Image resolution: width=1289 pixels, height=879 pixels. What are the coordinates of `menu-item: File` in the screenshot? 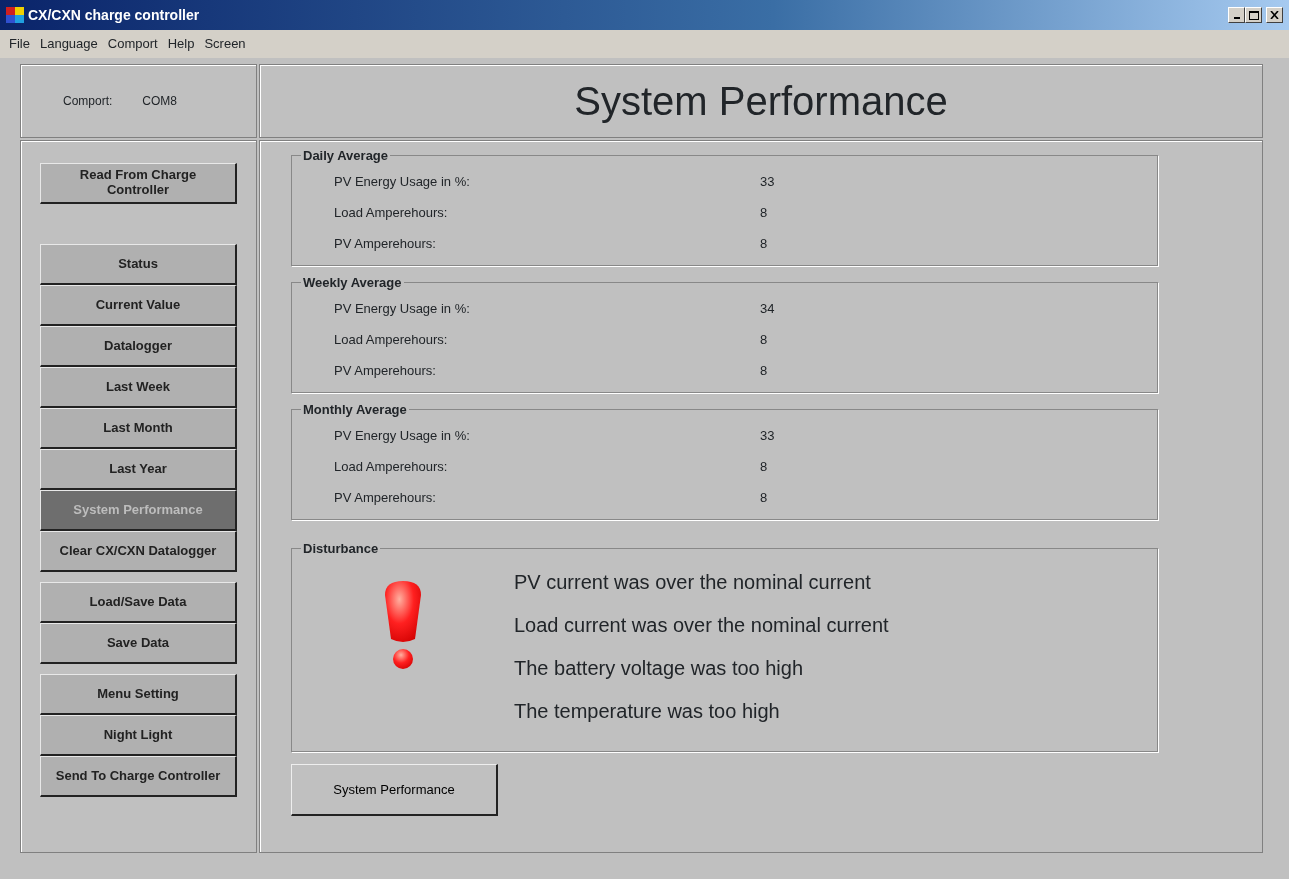 It's located at (19, 44).